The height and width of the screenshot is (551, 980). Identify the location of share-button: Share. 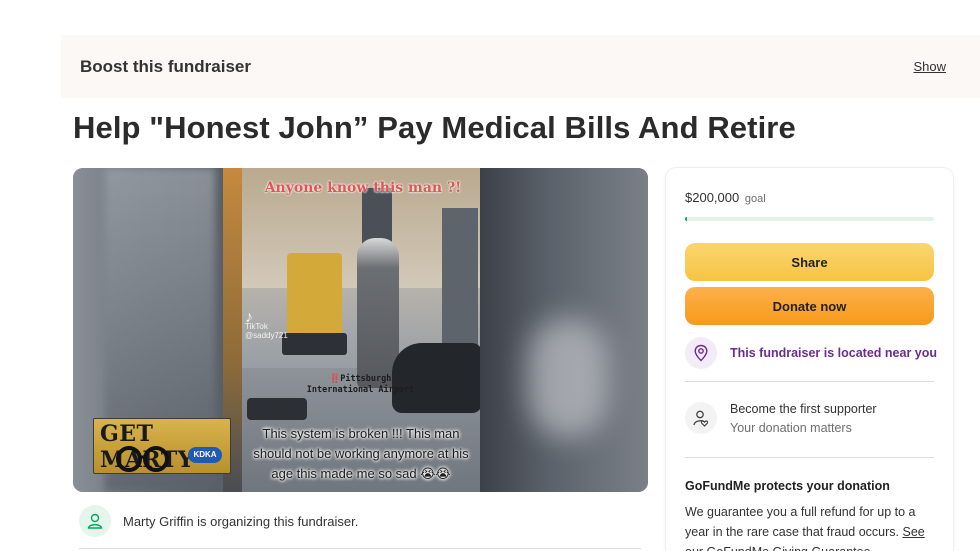
(809, 262).